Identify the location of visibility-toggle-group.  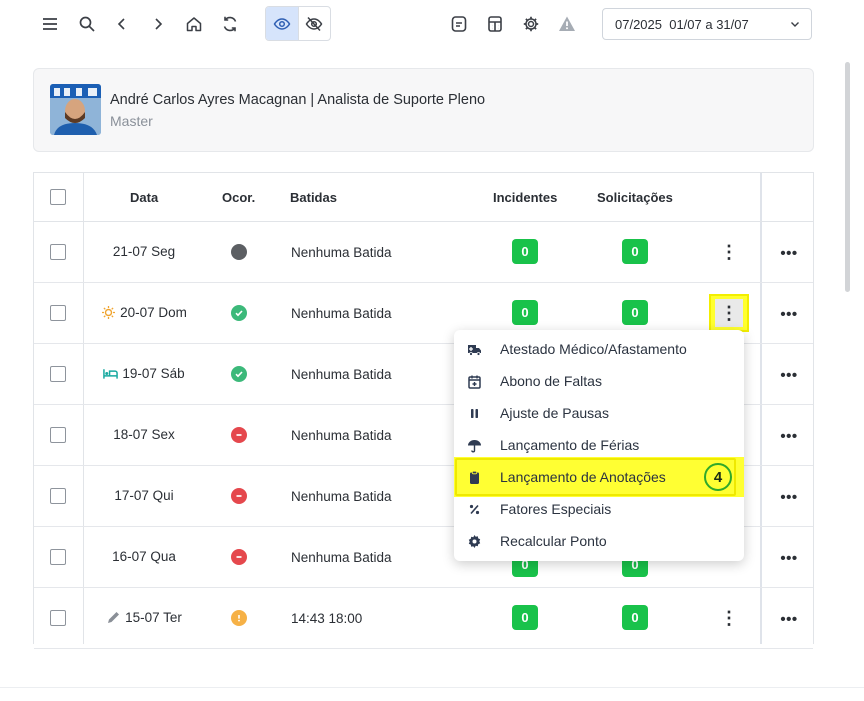
(298, 23).